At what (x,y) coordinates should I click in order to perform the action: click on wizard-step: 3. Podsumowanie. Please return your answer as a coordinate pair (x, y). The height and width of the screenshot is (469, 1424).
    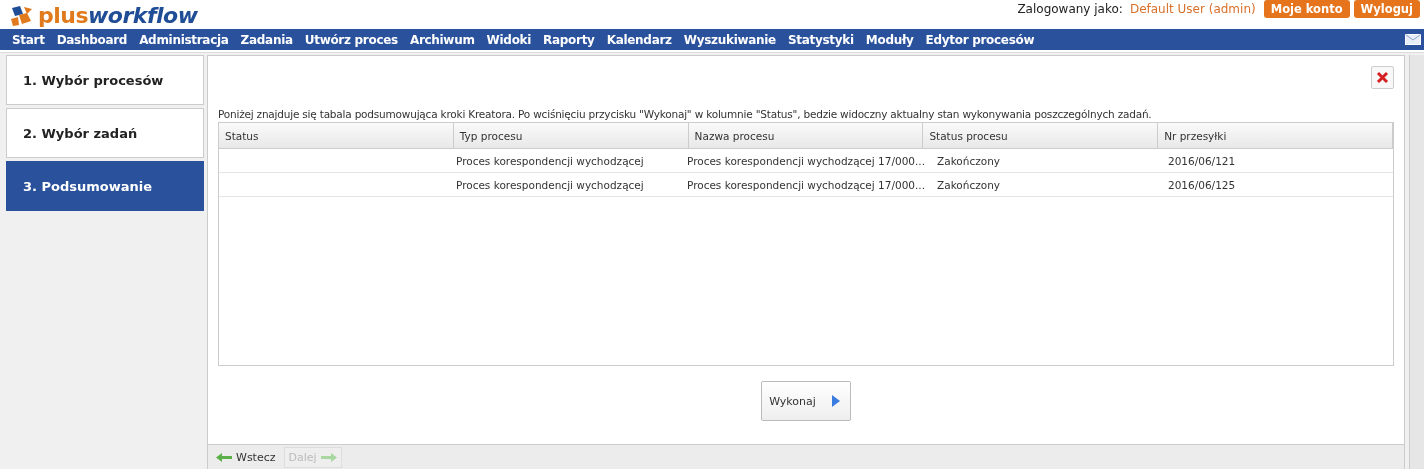
    Looking at the image, I should click on (105, 186).